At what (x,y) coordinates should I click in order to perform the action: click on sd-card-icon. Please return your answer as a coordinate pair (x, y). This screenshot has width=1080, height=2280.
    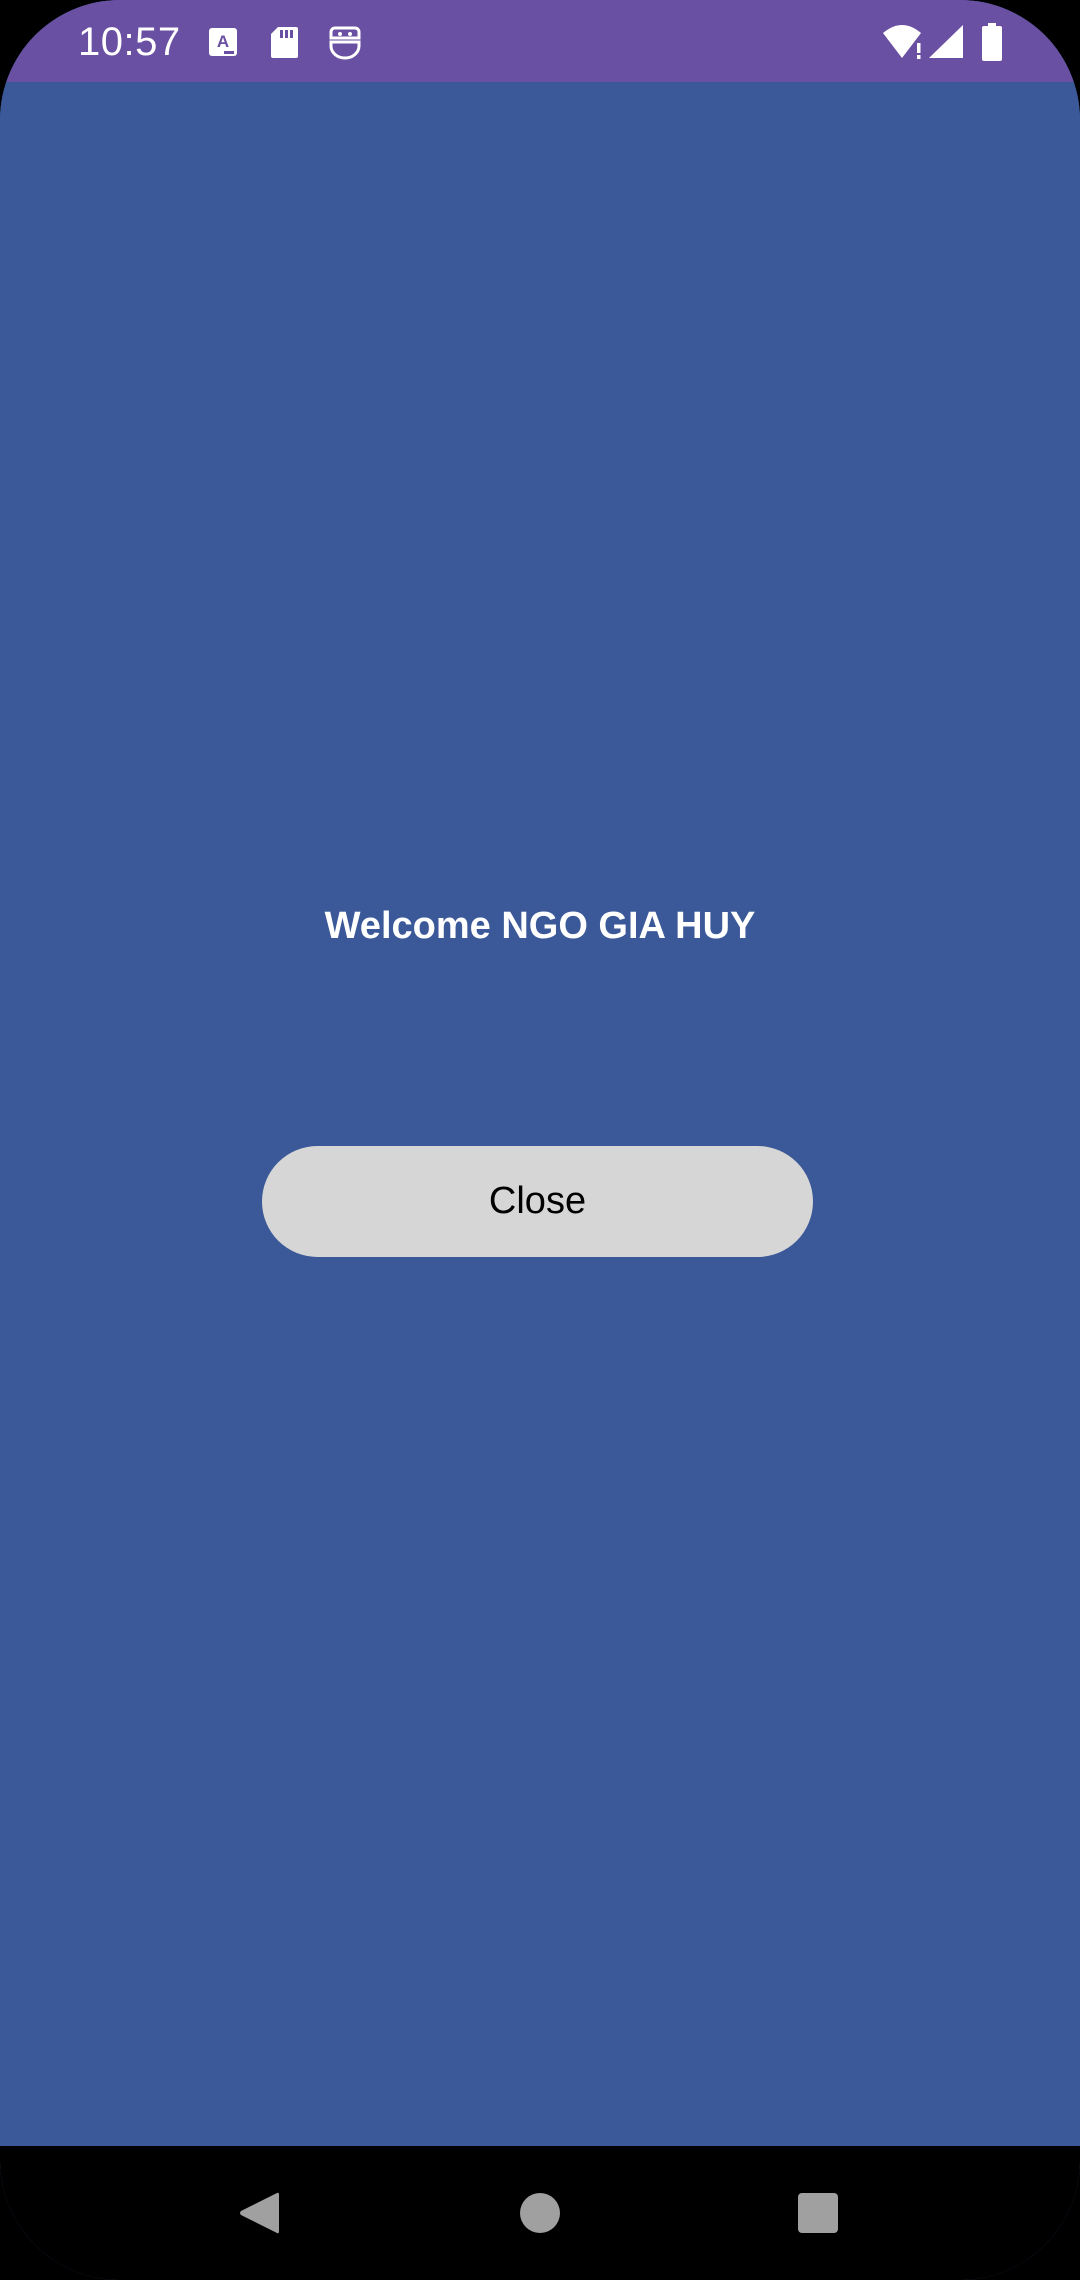
    Looking at the image, I should click on (284, 42).